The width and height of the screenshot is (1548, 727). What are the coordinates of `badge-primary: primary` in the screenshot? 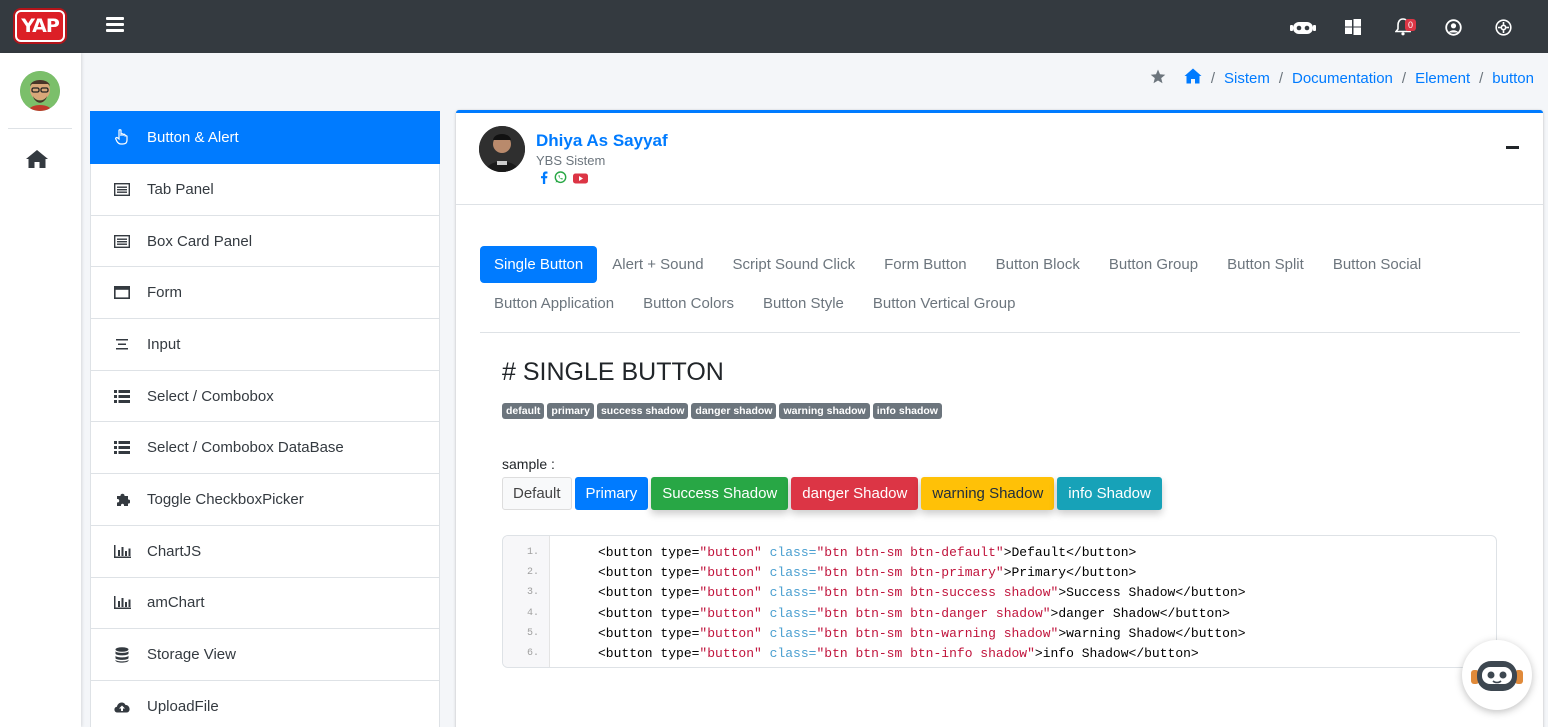 It's located at (570, 411).